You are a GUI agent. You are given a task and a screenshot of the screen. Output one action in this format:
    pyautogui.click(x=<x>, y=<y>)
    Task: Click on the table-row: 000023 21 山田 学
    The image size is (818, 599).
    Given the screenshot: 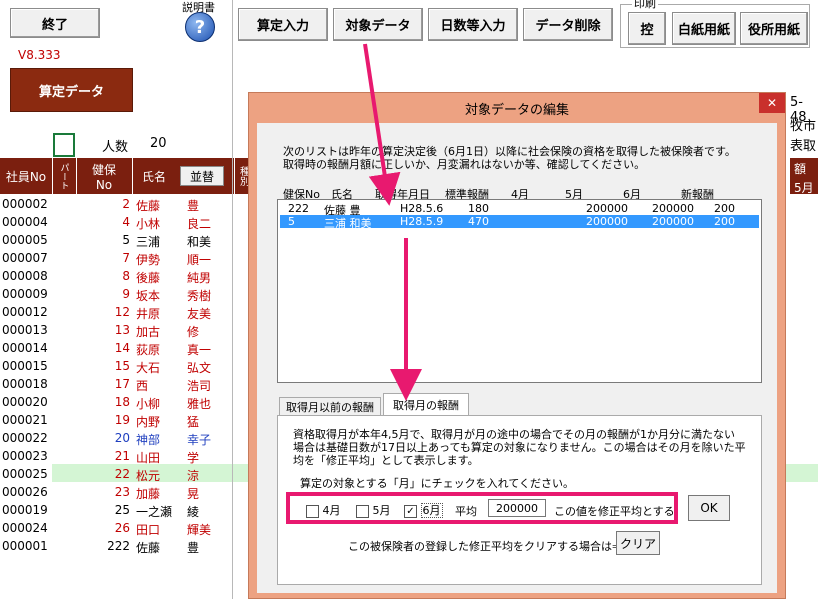 What is the action you would take?
    pyautogui.click(x=125, y=457)
    